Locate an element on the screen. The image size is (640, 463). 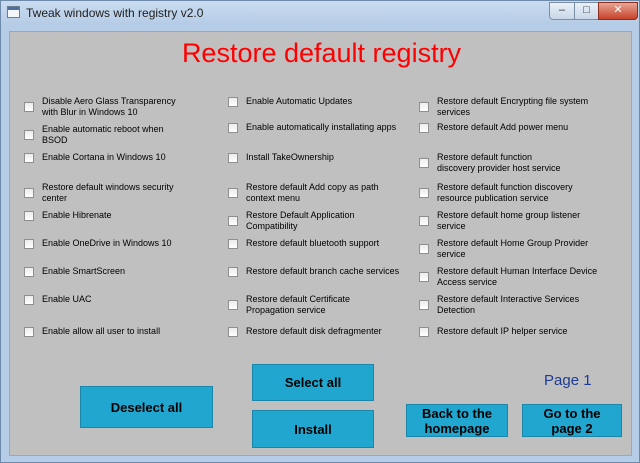
checkbox-label: Install TakeOwnership is located at coordinates (290, 157).